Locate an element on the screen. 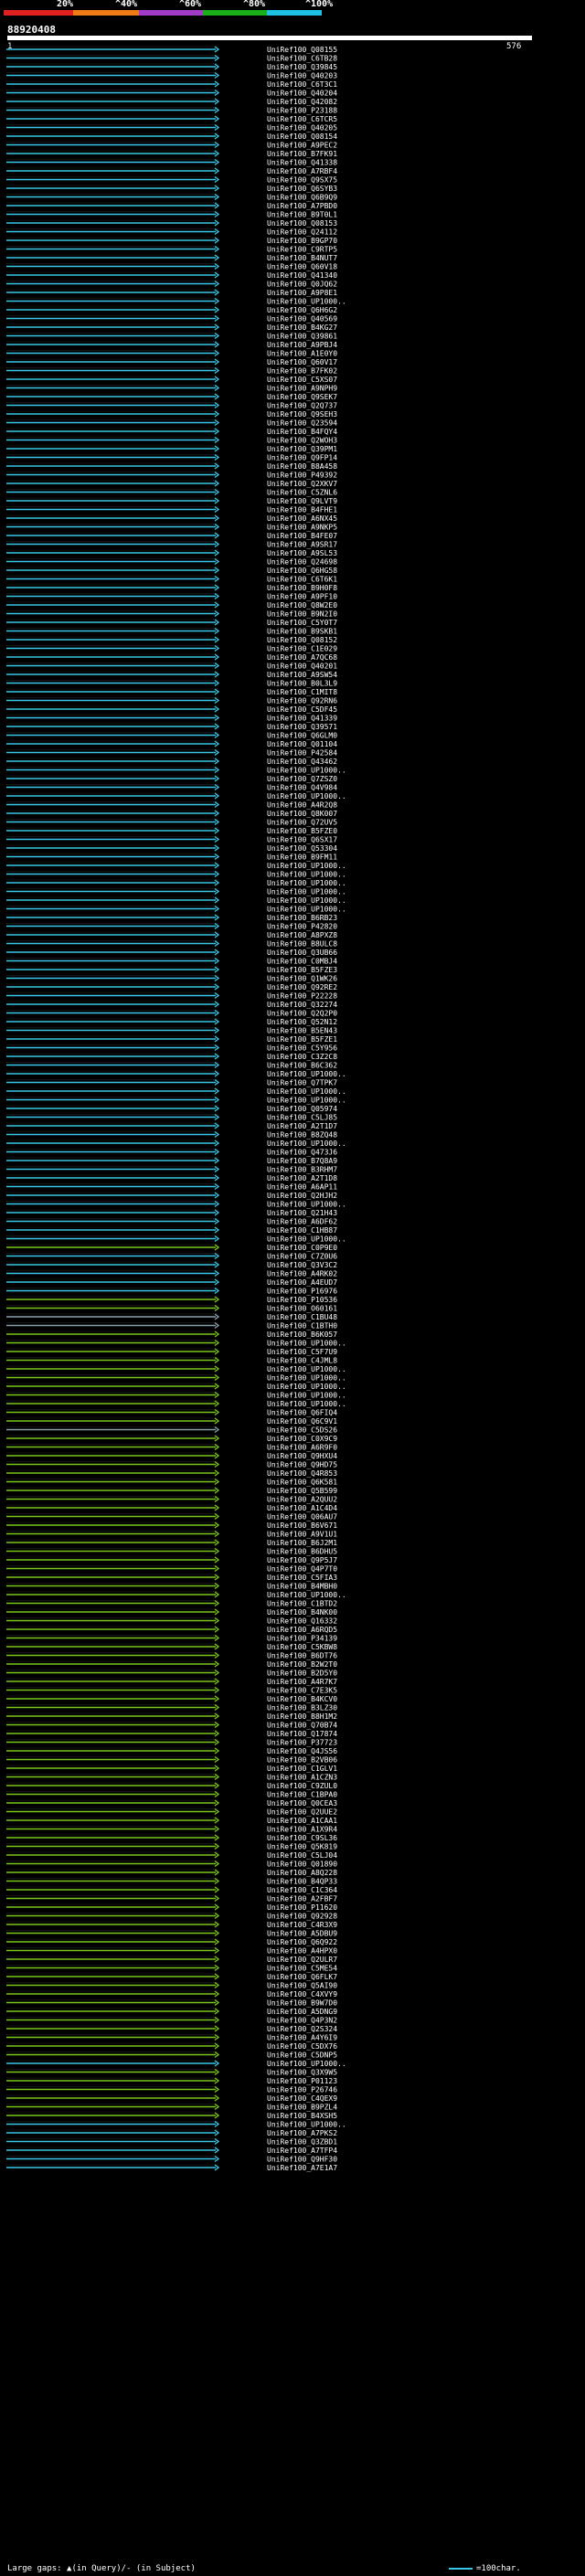 The height and width of the screenshot is (2576, 585). hit-row: UniRef100_Q17874 is located at coordinates (171, 1734).